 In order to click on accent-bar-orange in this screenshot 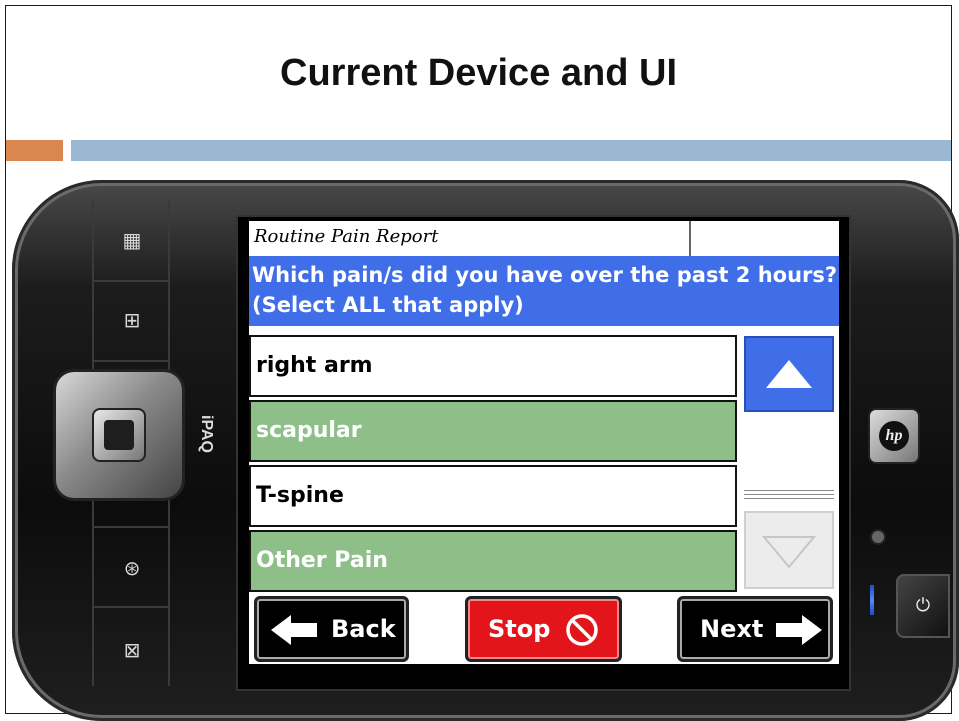, I will do `click(34, 150)`.